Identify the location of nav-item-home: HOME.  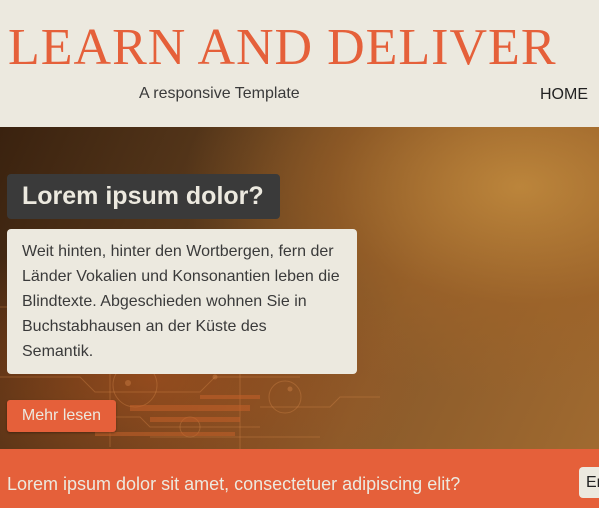
(564, 95).